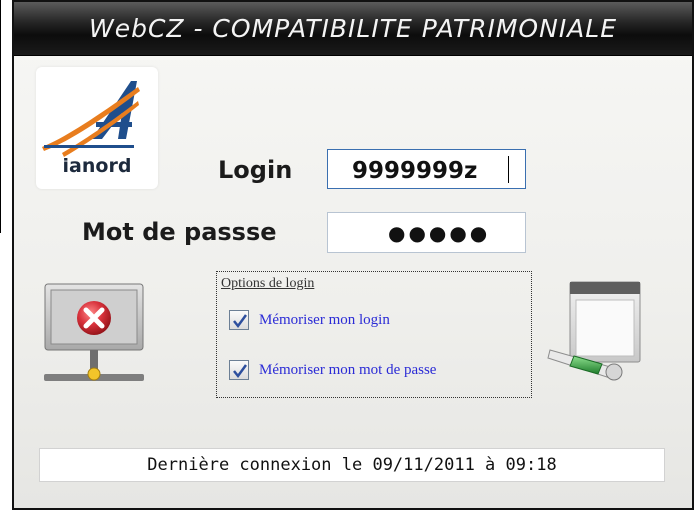  Describe the element at coordinates (508, 169) in the screenshot. I see `text-caret` at that location.